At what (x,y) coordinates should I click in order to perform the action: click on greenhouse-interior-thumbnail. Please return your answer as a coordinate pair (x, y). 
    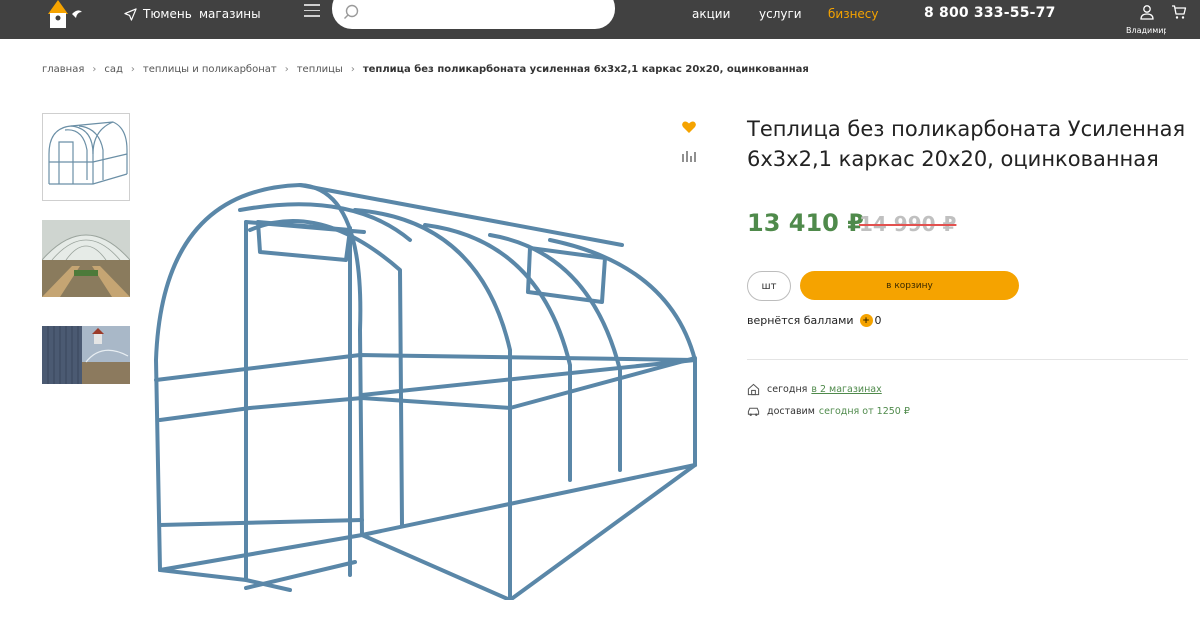
    Looking at the image, I should click on (86, 258).